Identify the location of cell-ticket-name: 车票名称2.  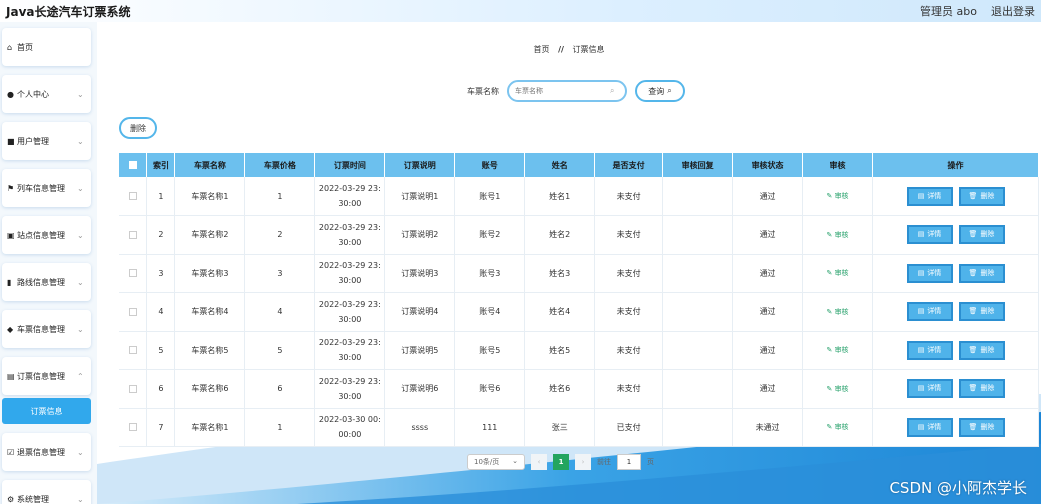
(210, 235).